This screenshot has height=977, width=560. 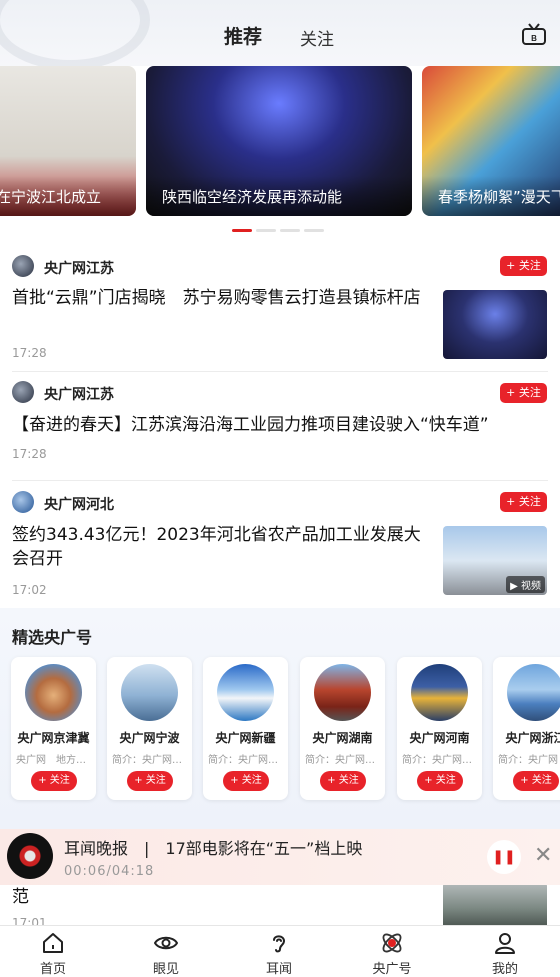 I want to click on account-card: 央广网宁波 简介：央广网… + 关注, so click(x=149, y=728).